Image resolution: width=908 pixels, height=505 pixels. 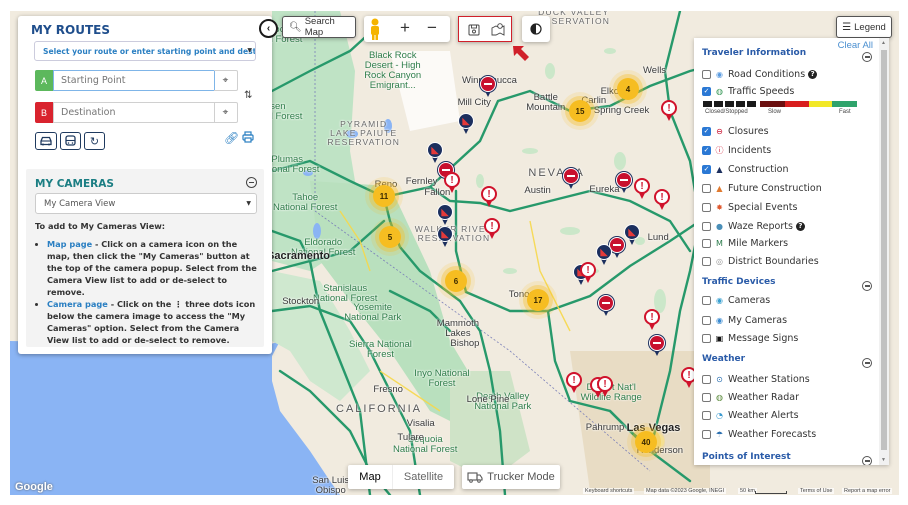 I want to click on report-map-error-link: Report a map error, so click(x=867, y=491).